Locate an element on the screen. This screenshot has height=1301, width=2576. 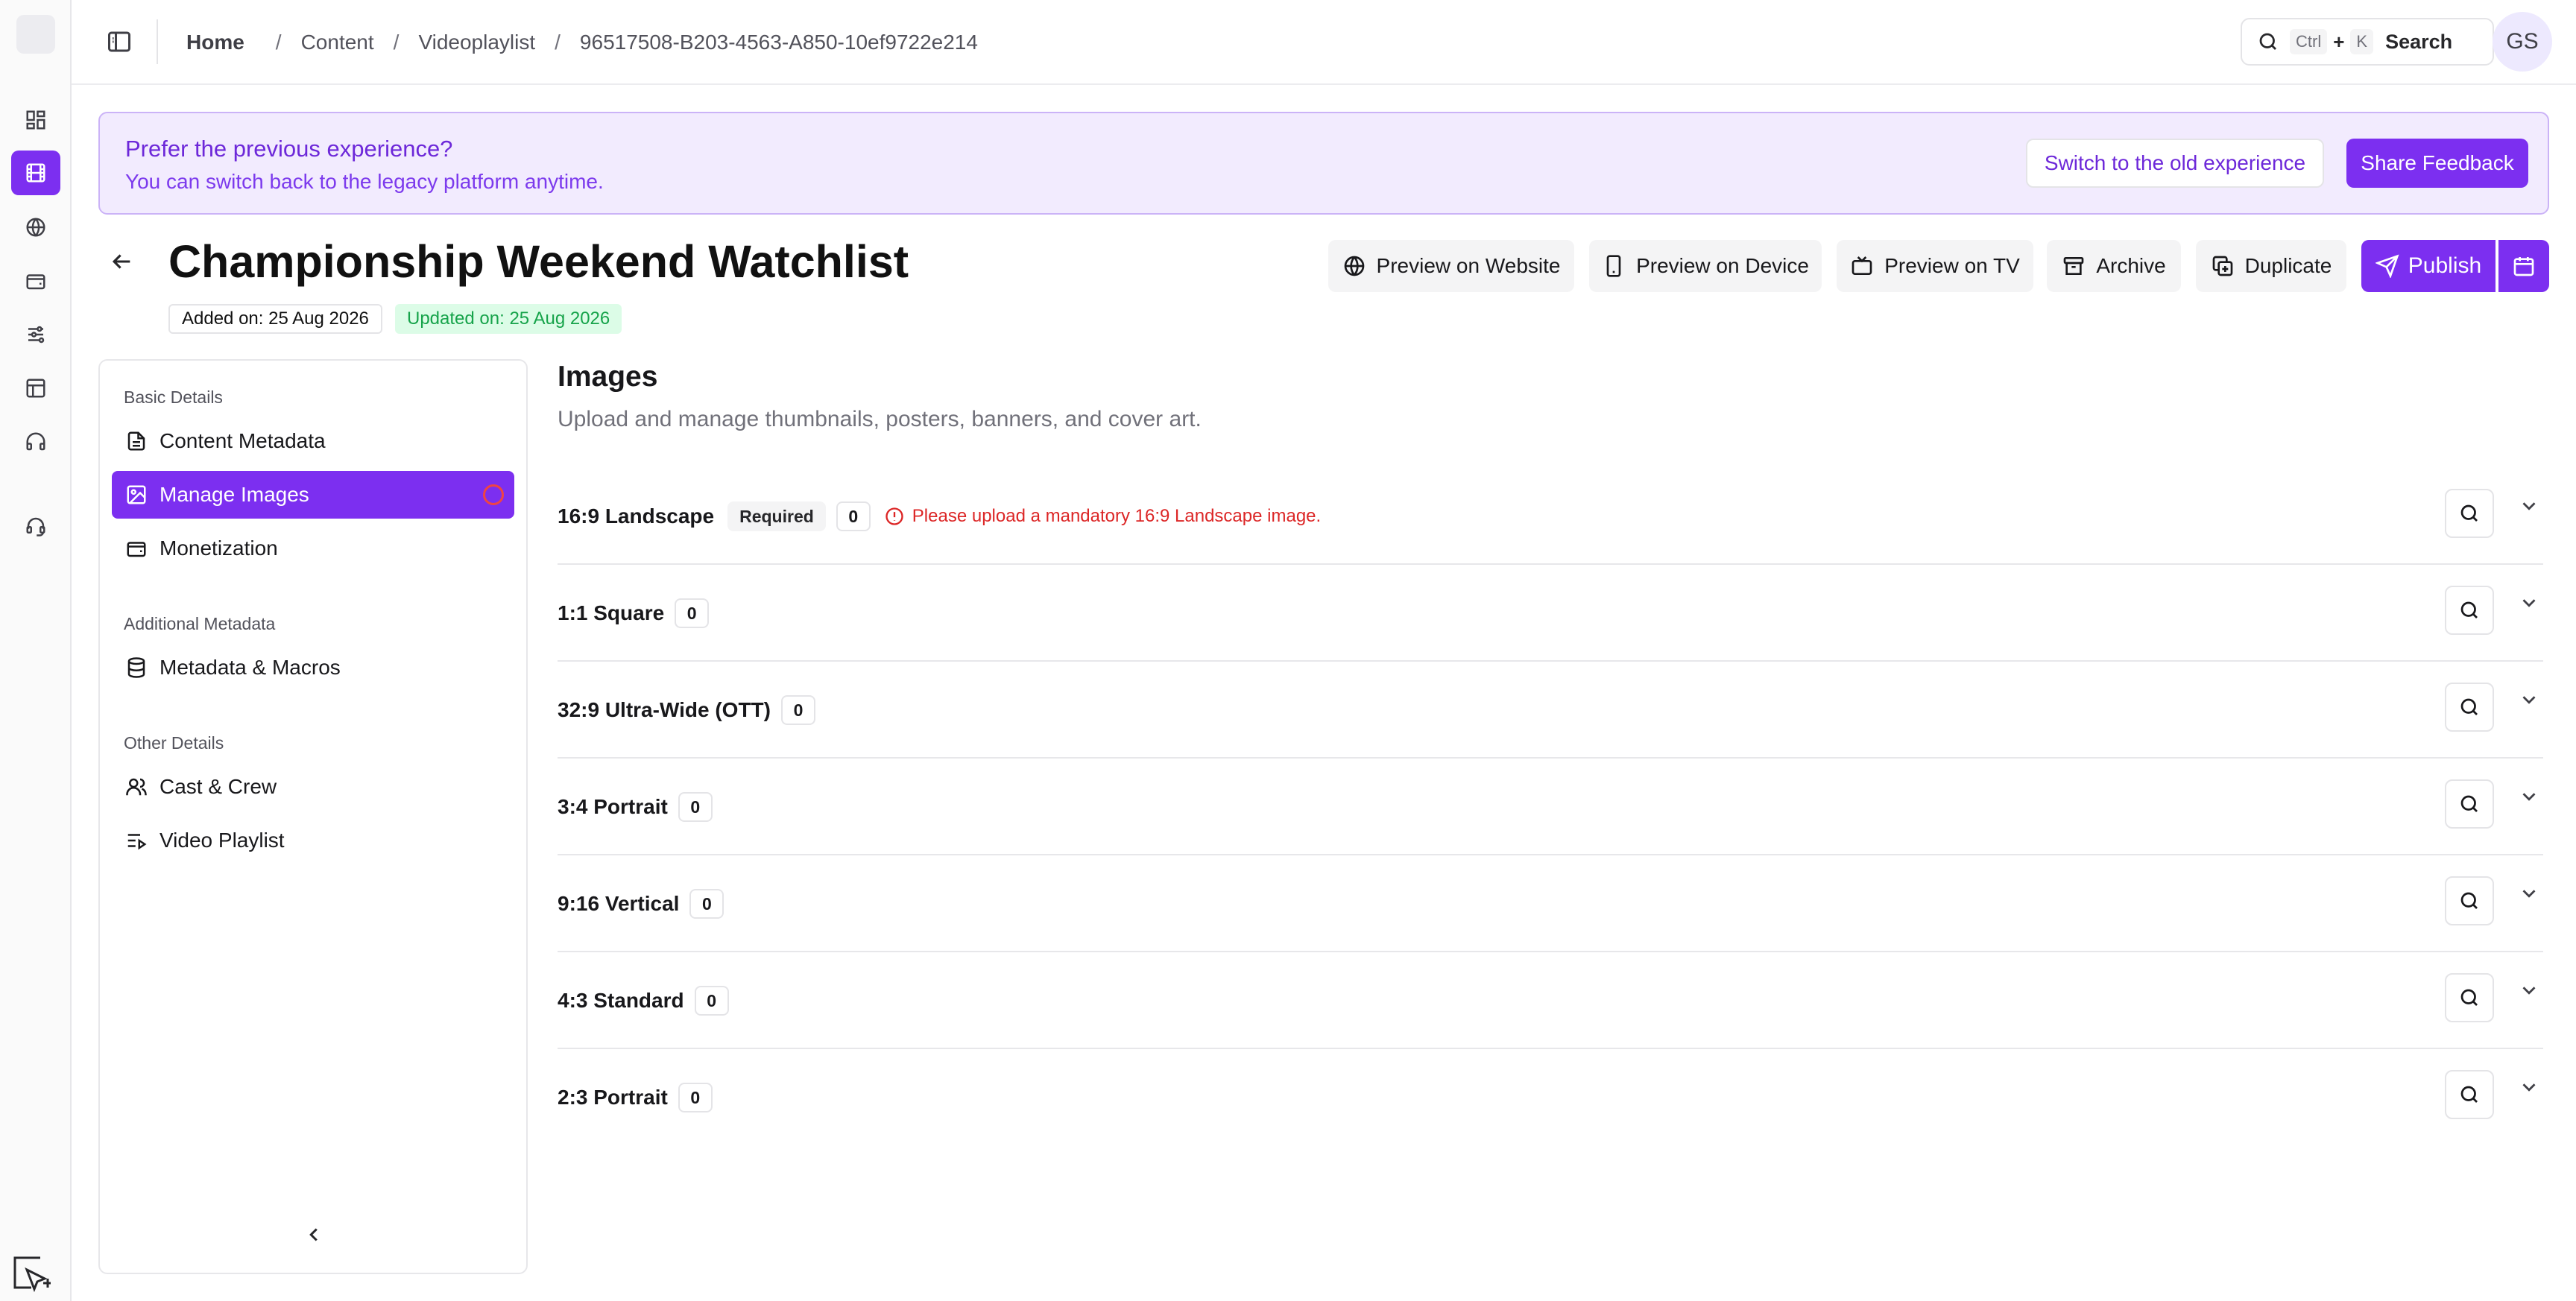
calendar-icon is located at coordinates (2523, 266).